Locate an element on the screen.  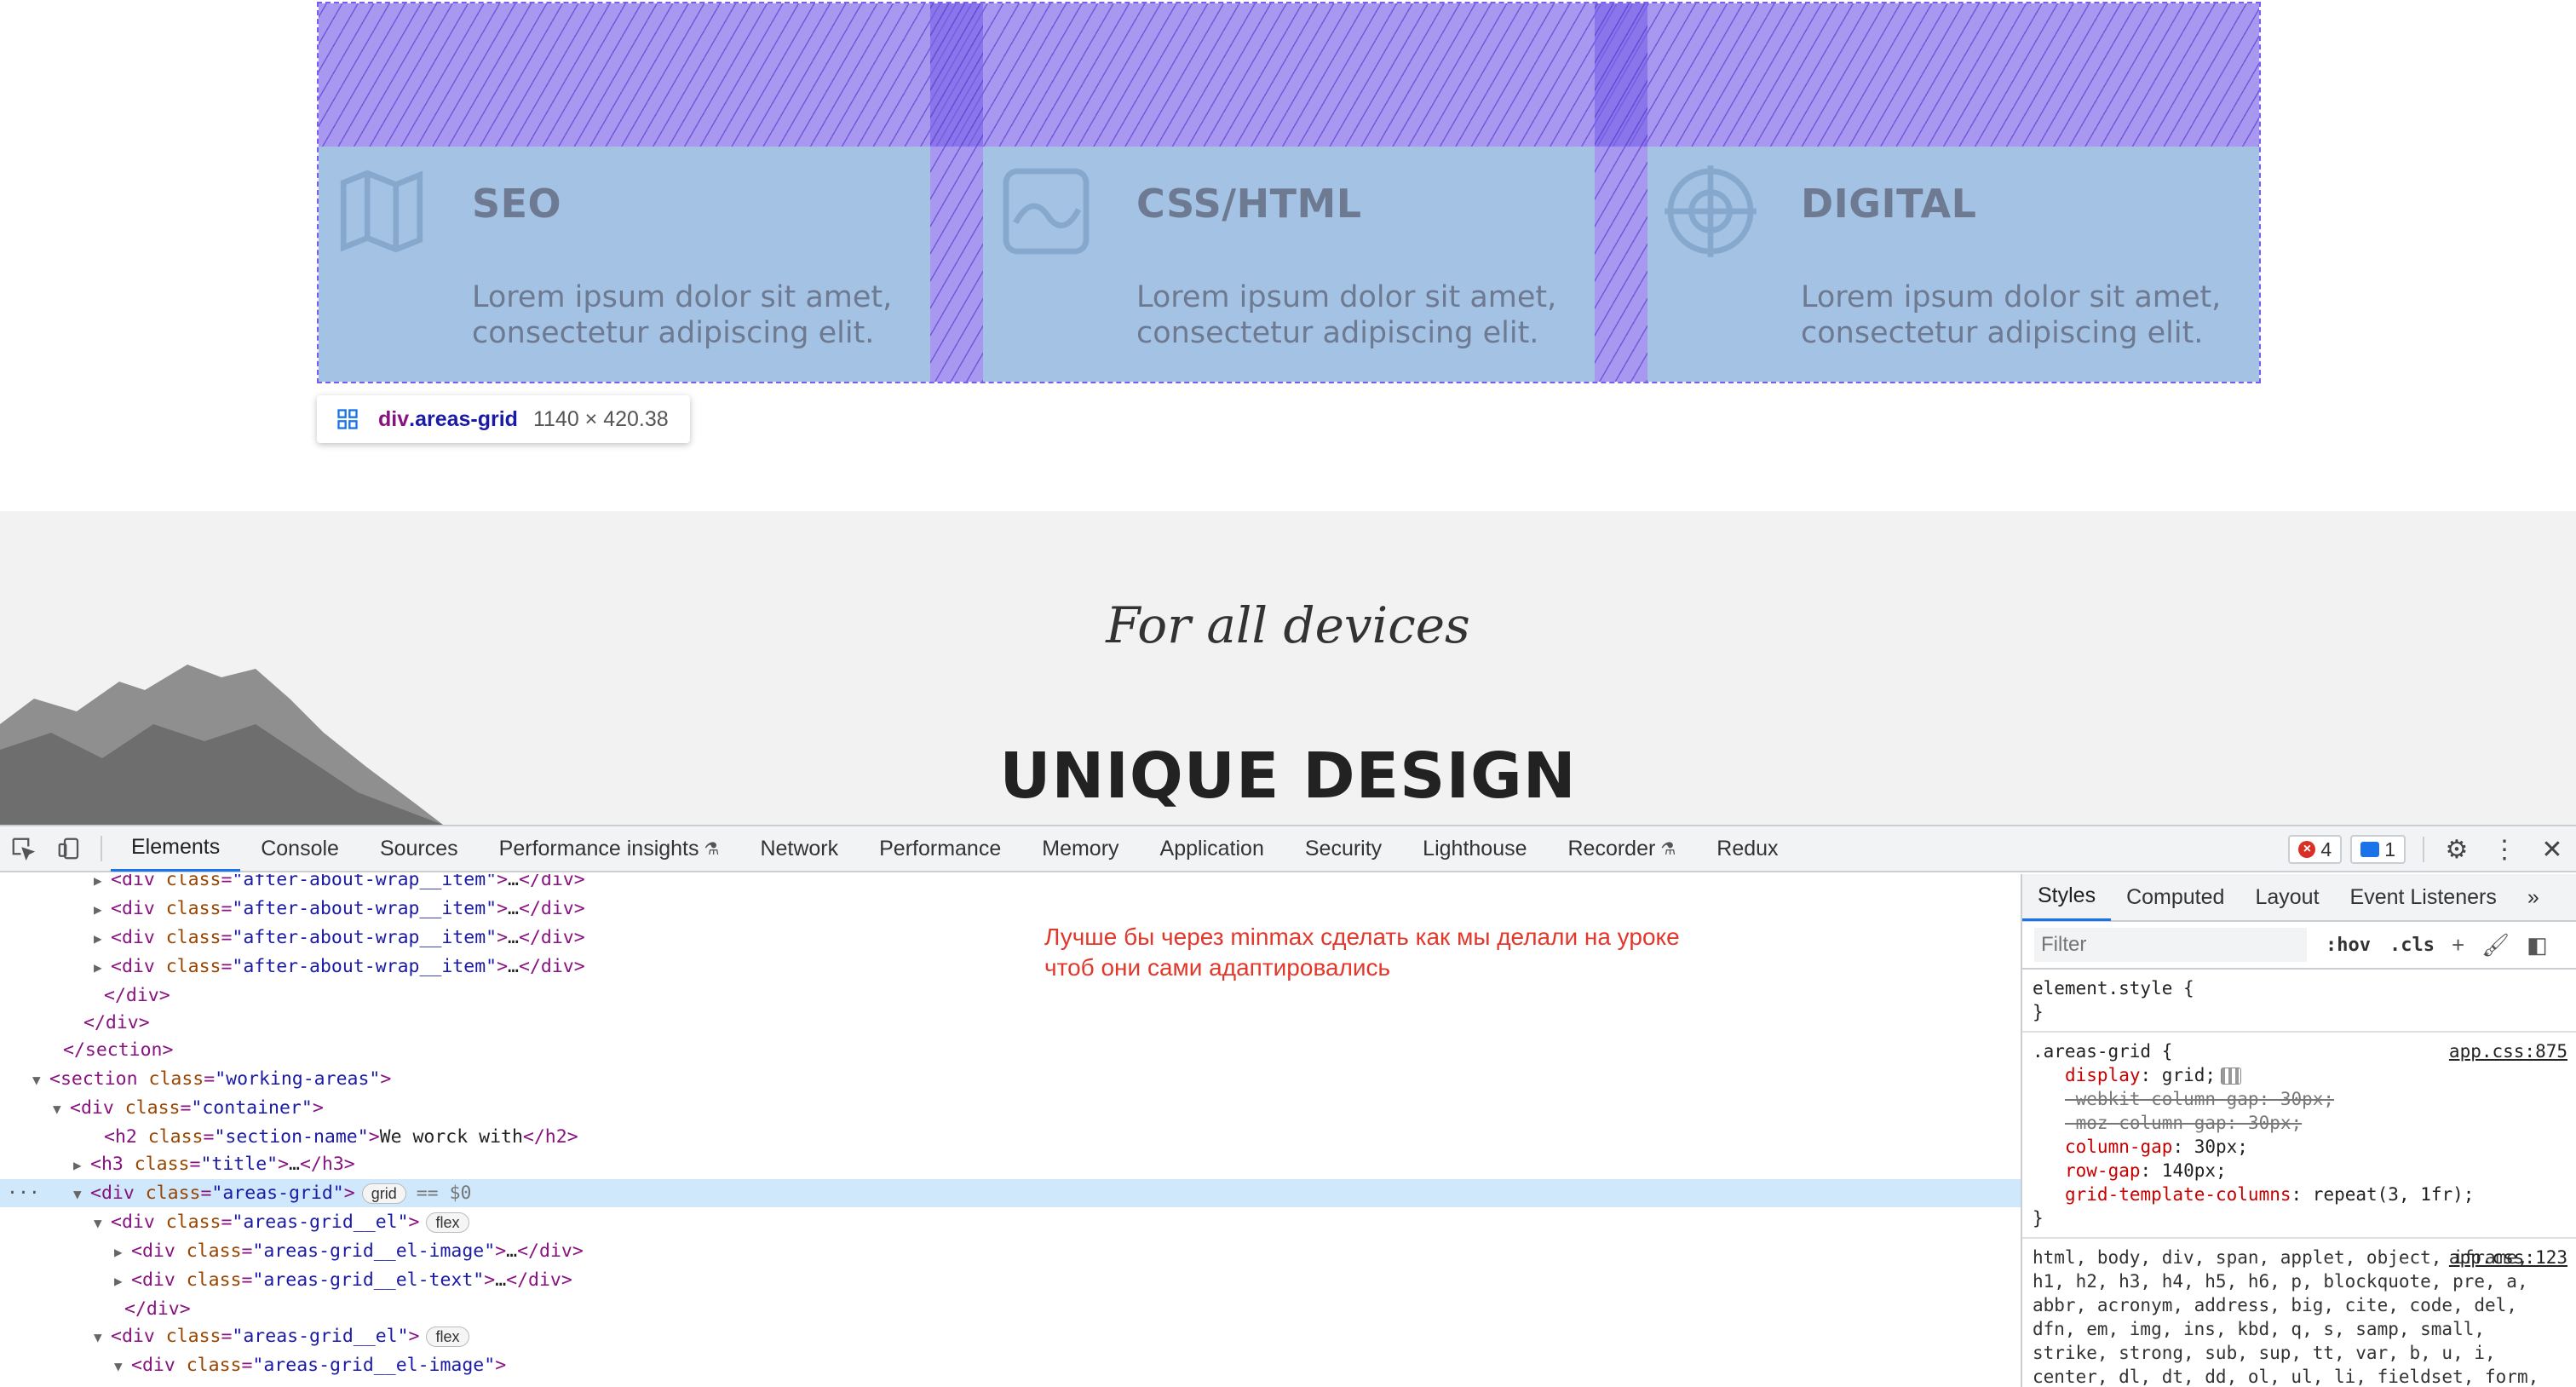
attribute-value: "after-about-wrap__item" is located at coordinates (365, 967).